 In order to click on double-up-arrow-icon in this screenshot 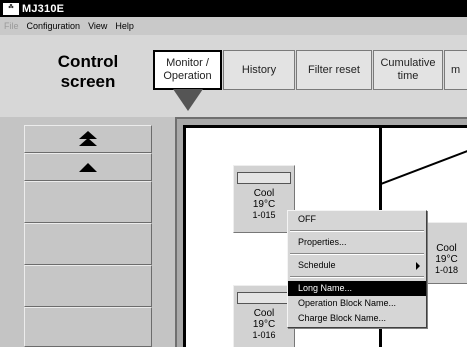, I will do `click(88, 139)`.